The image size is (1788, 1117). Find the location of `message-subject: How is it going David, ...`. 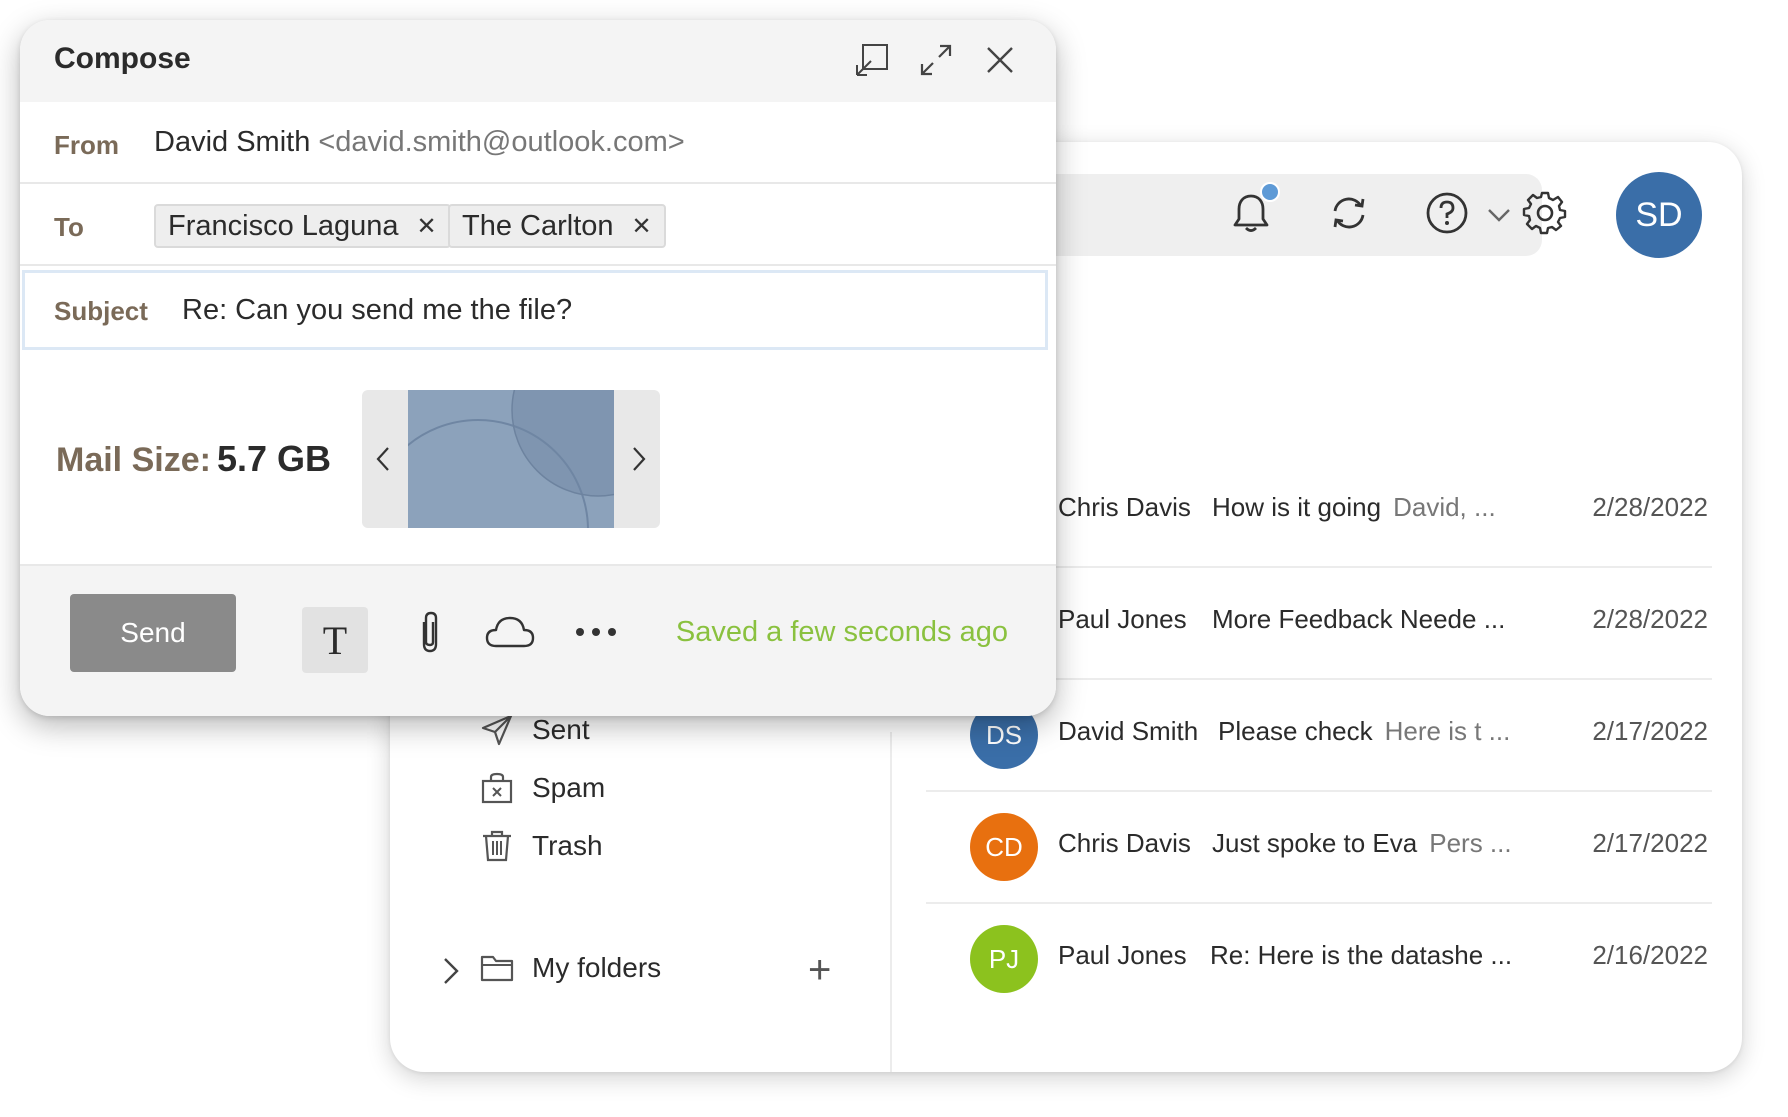

message-subject: How is it going David, ... is located at coordinates (1354, 507).